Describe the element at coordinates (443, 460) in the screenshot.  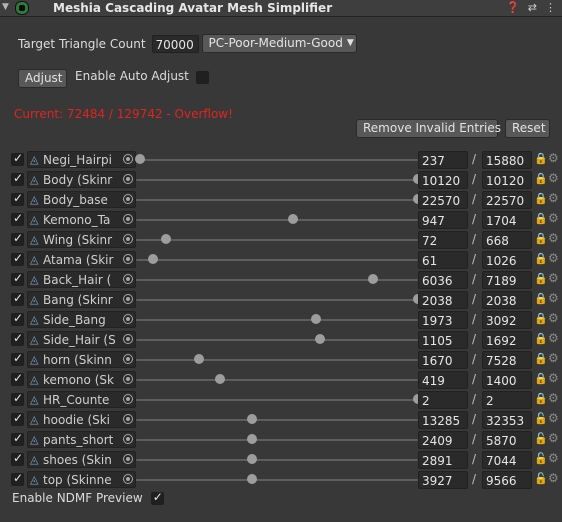
I see `triangle-count-input: 2891` at that location.